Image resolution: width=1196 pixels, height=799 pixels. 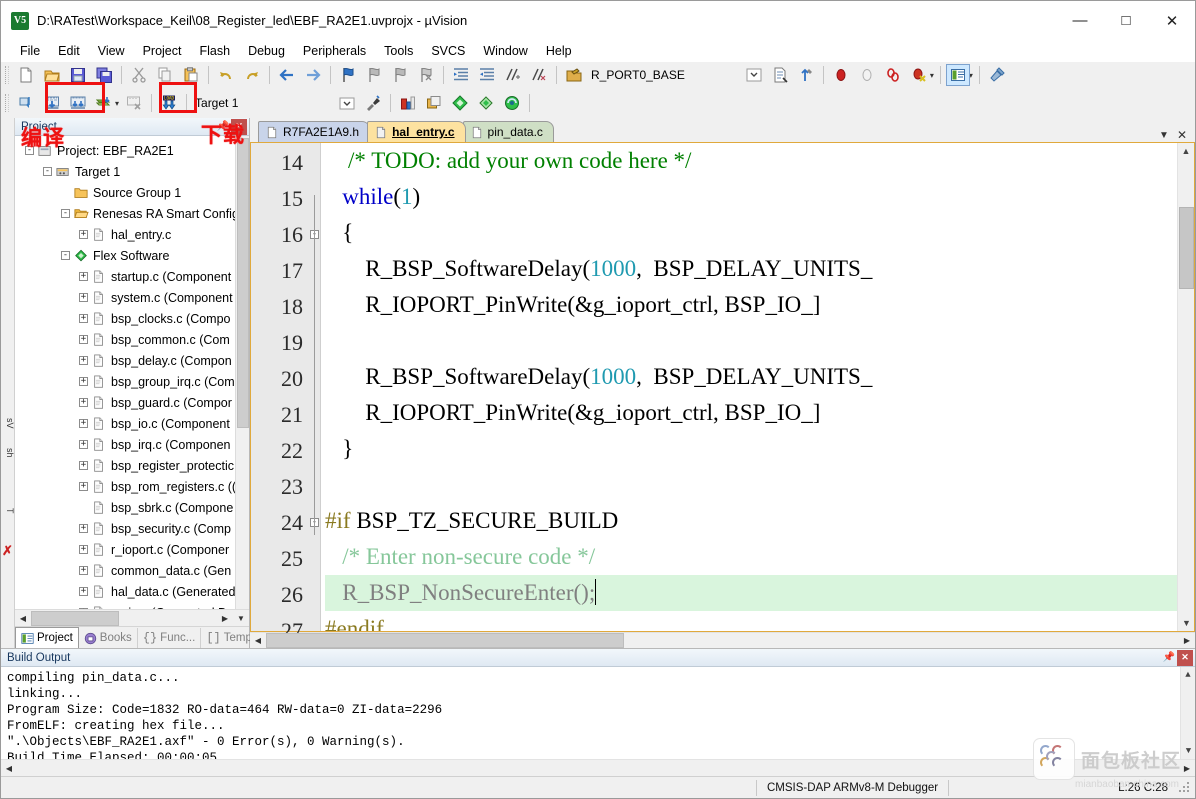 I want to click on tree-item: + hal_entry.c, so click(x=132, y=234).